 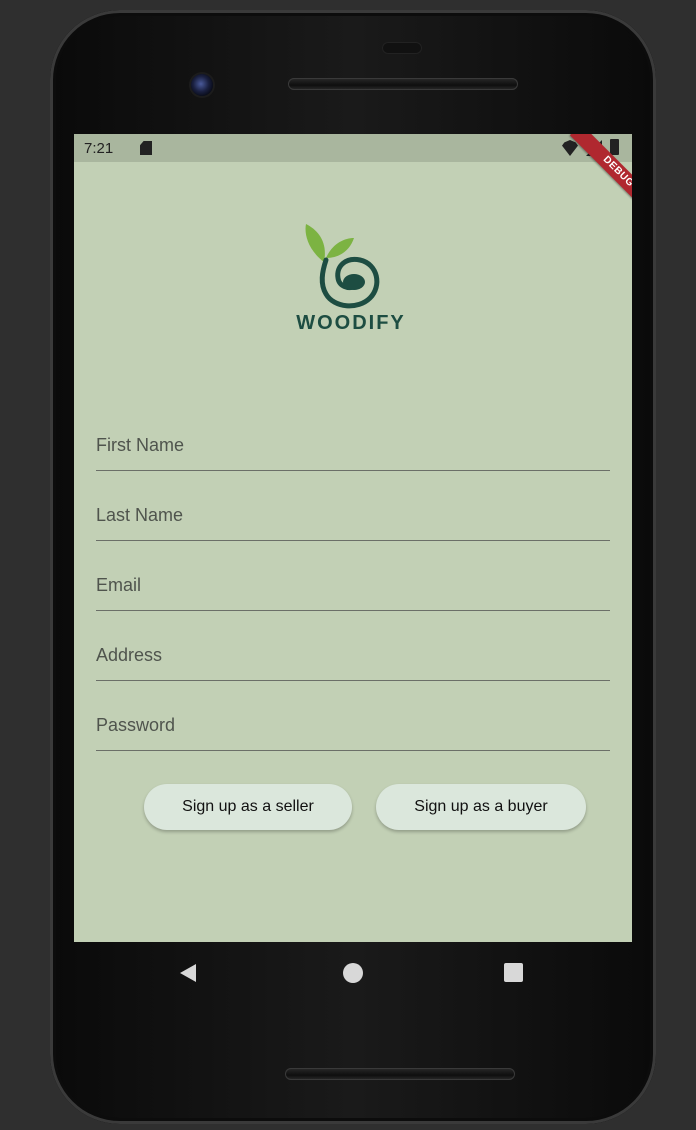 I want to click on first-name-field-wrapper, so click(x=353, y=445).